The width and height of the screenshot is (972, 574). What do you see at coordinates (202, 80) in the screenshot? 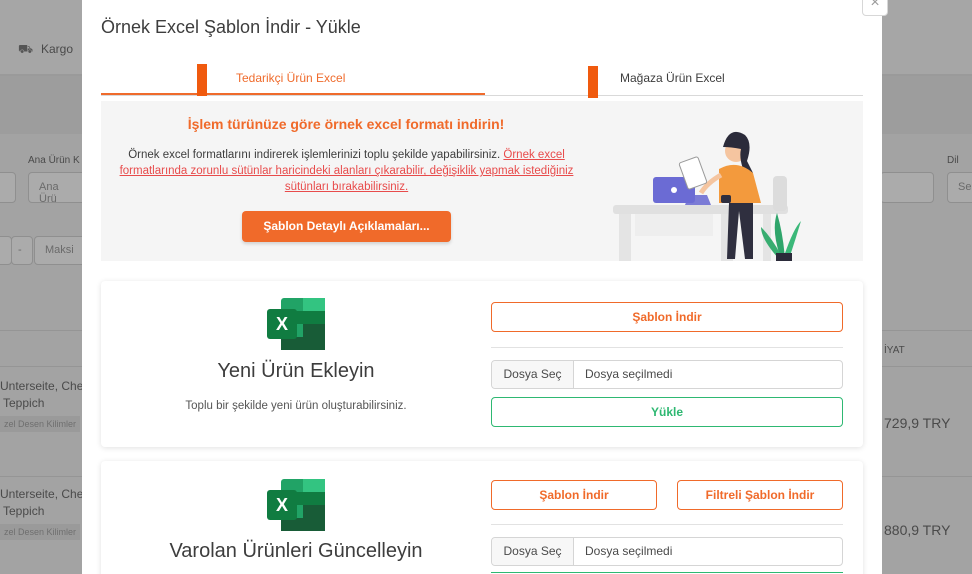
I see `tab-marker-left` at bounding box center [202, 80].